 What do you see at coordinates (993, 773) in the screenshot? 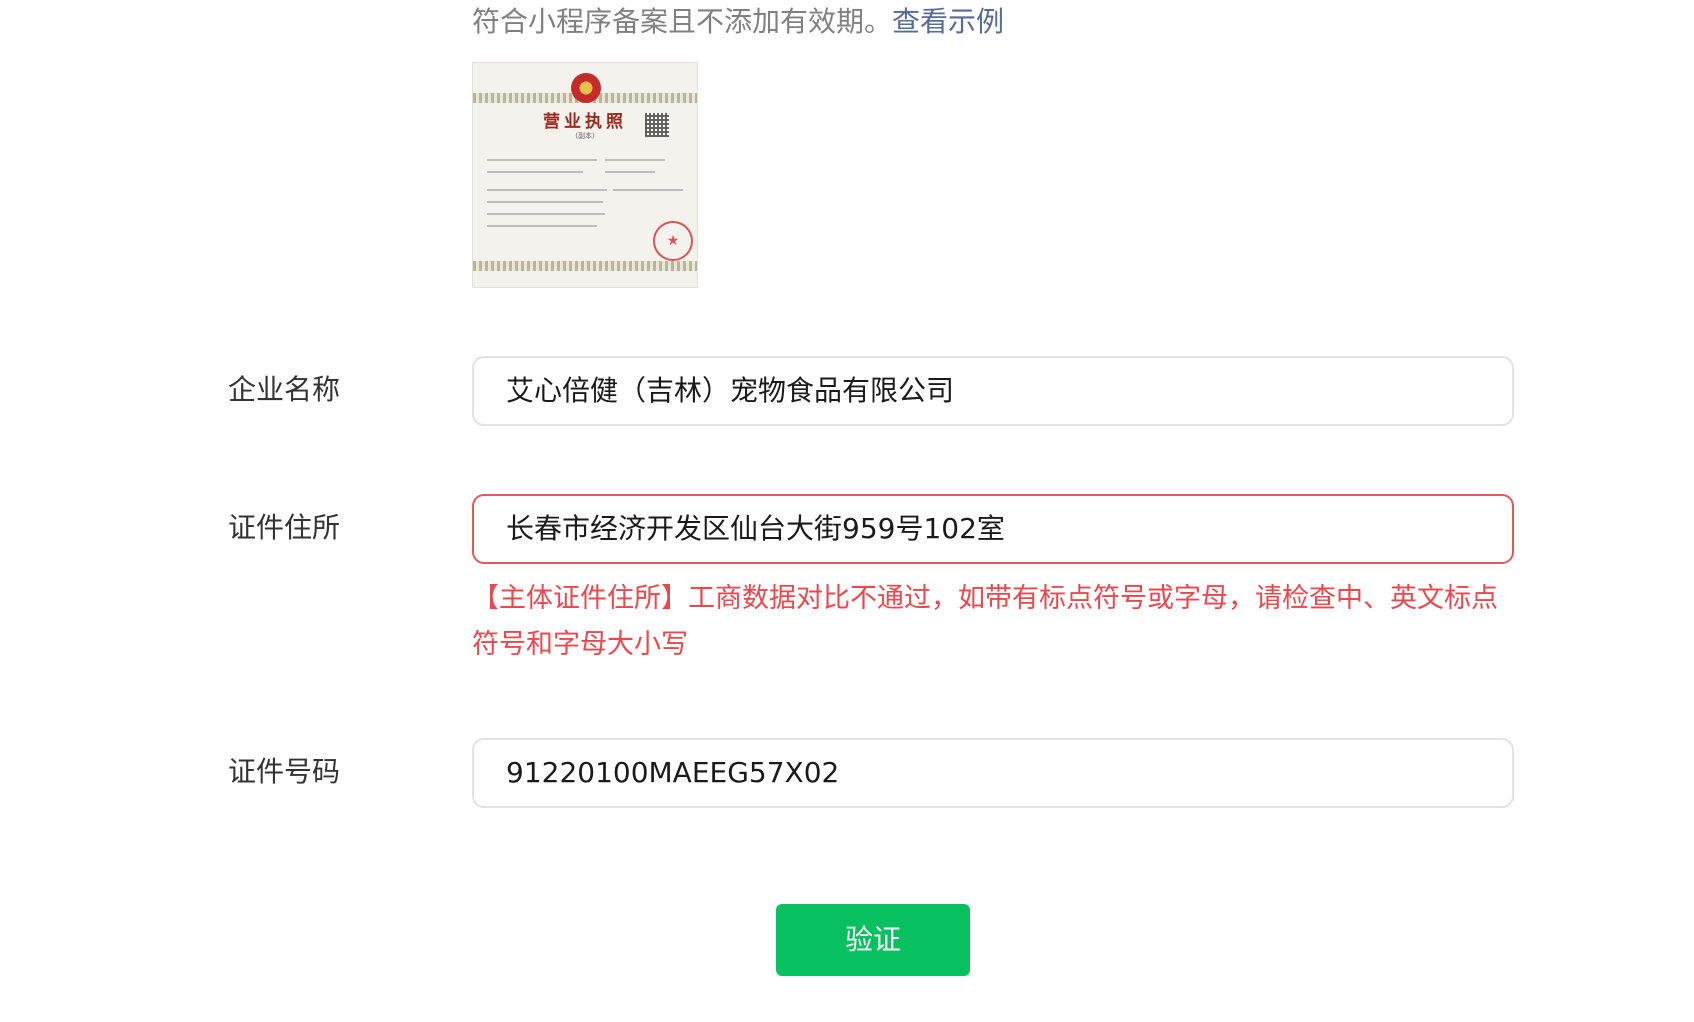
I see `license-number-input: 91220100MAEEG57X02` at bounding box center [993, 773].